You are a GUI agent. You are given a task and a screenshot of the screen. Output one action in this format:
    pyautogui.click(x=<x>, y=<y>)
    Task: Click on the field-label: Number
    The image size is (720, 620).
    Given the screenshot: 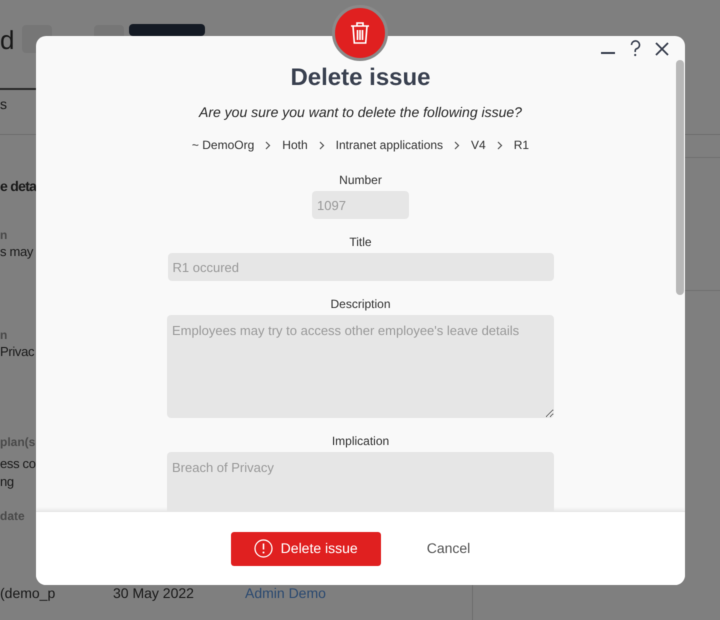 What is the action you would take?
    pyautogui.click(x=360, y=180)
    